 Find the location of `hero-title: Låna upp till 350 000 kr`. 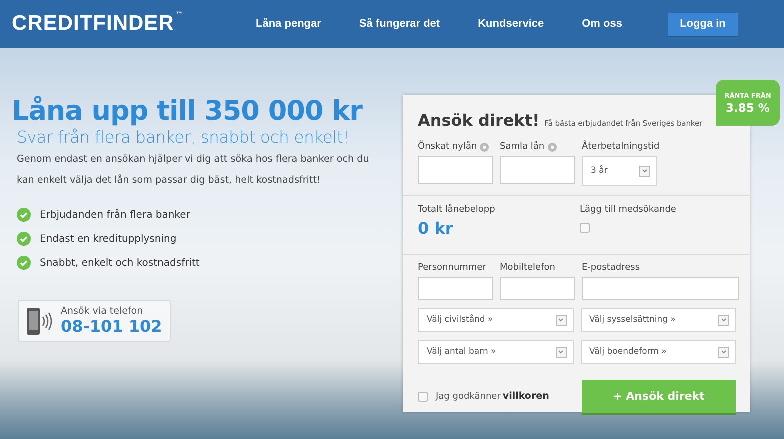

hero-title: Låna upp till 350 000 kr is located at coordinates (188, 111).